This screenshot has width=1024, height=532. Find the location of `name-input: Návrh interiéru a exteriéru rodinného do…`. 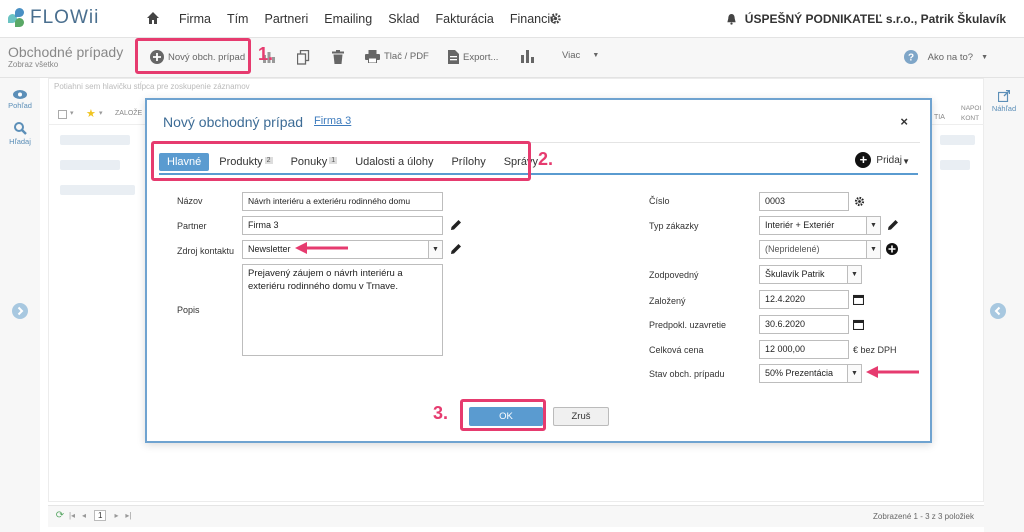

name-input: Návrh interiéru a exteriéru rodinného do… is located at coordinates (342, 201).